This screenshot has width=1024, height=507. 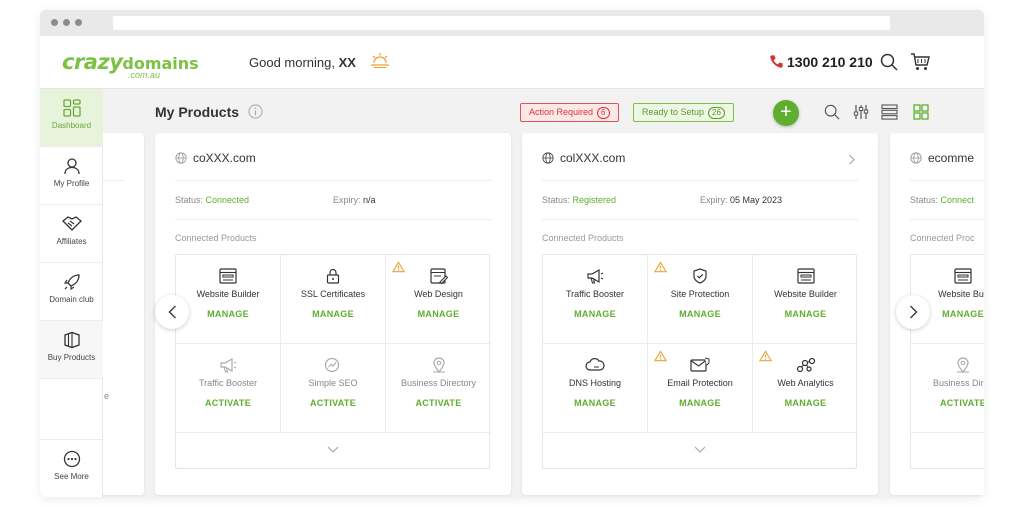 What do you see at coordinates (333, 299) in the screenshot?
I see `product-tile-ssl-certificates: SSL Certificates MANAGE` at bounding box center [333, 299].